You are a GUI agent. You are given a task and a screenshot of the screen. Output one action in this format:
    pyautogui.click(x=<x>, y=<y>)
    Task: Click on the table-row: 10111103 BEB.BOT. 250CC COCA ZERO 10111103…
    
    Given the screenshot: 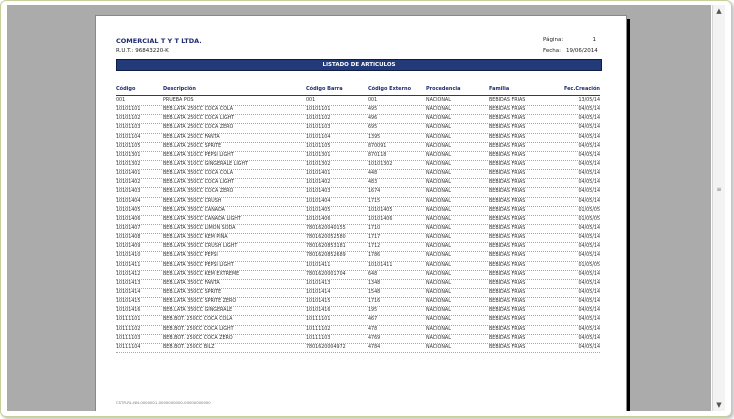 What is the action you would take?
    pyautogui.click(x=358, y=339)
    